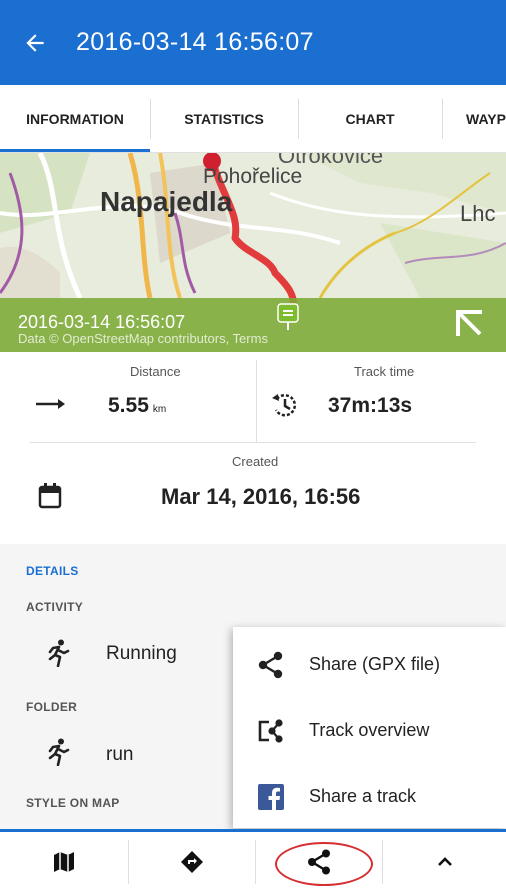 The height and width of the screenshot is (892, 506). I want to click on track-time-value: 37m:13s, so click(370, 405).